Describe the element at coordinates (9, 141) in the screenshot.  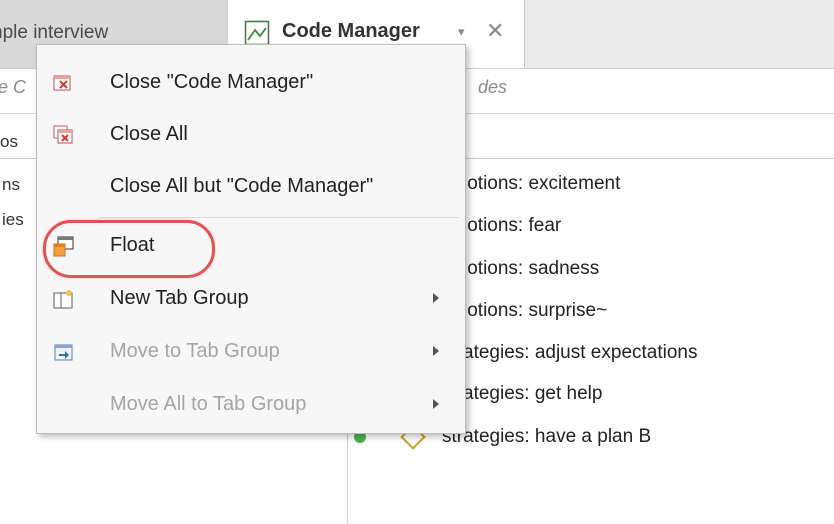
I see `left-column-header-label: os` at that location.